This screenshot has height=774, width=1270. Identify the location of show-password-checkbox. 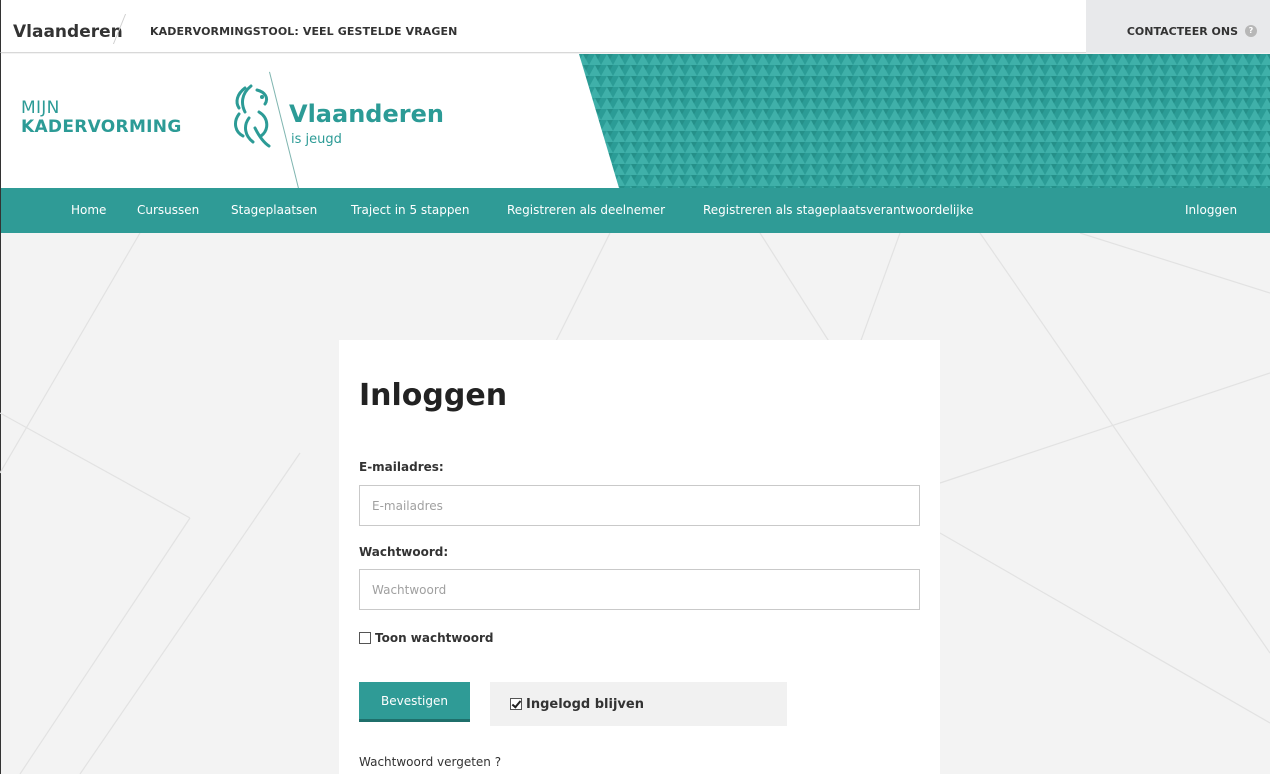
(365, 638).